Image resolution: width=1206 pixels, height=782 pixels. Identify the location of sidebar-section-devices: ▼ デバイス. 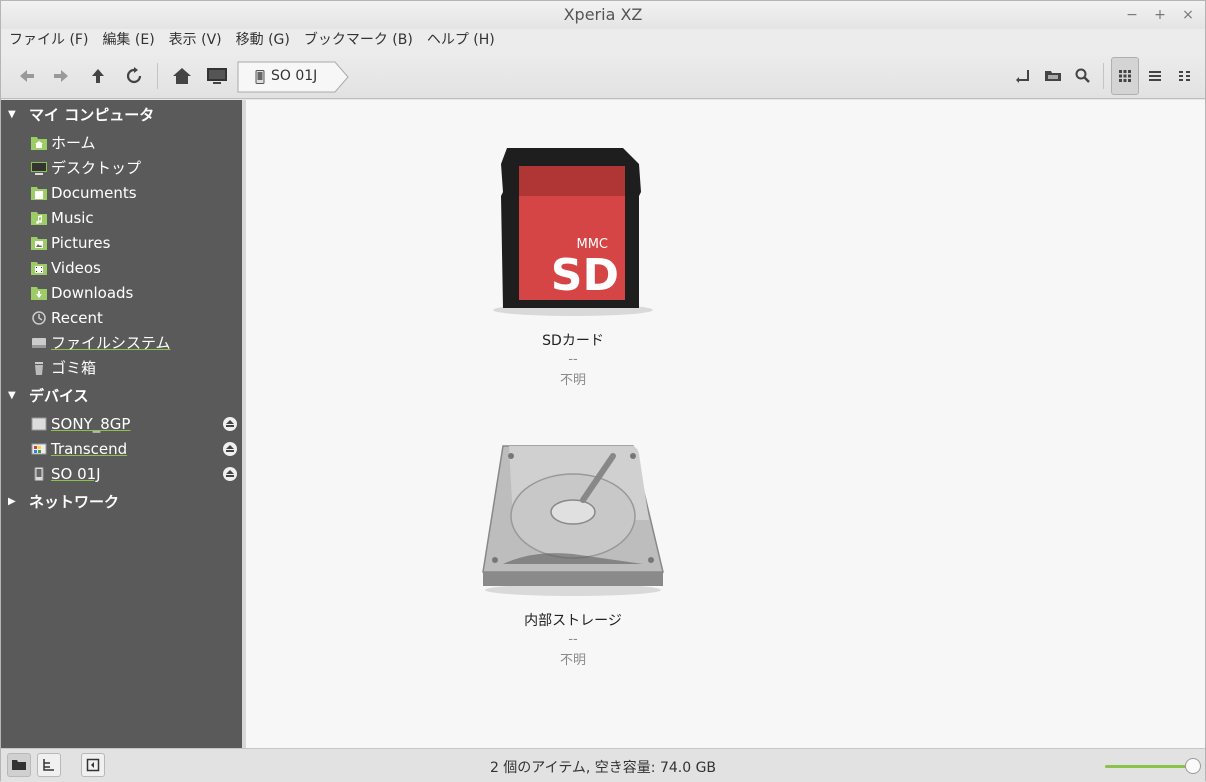
(121, 396).